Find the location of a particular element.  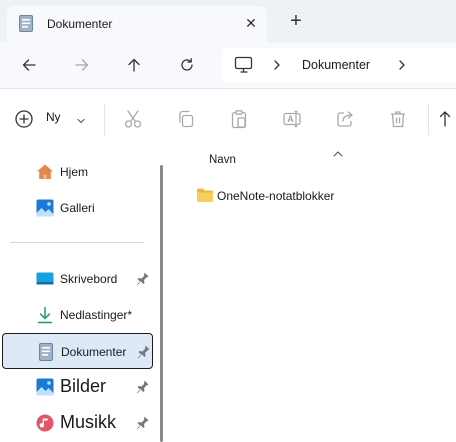

column-header-name: Navn is located at coordinates (222, 160).